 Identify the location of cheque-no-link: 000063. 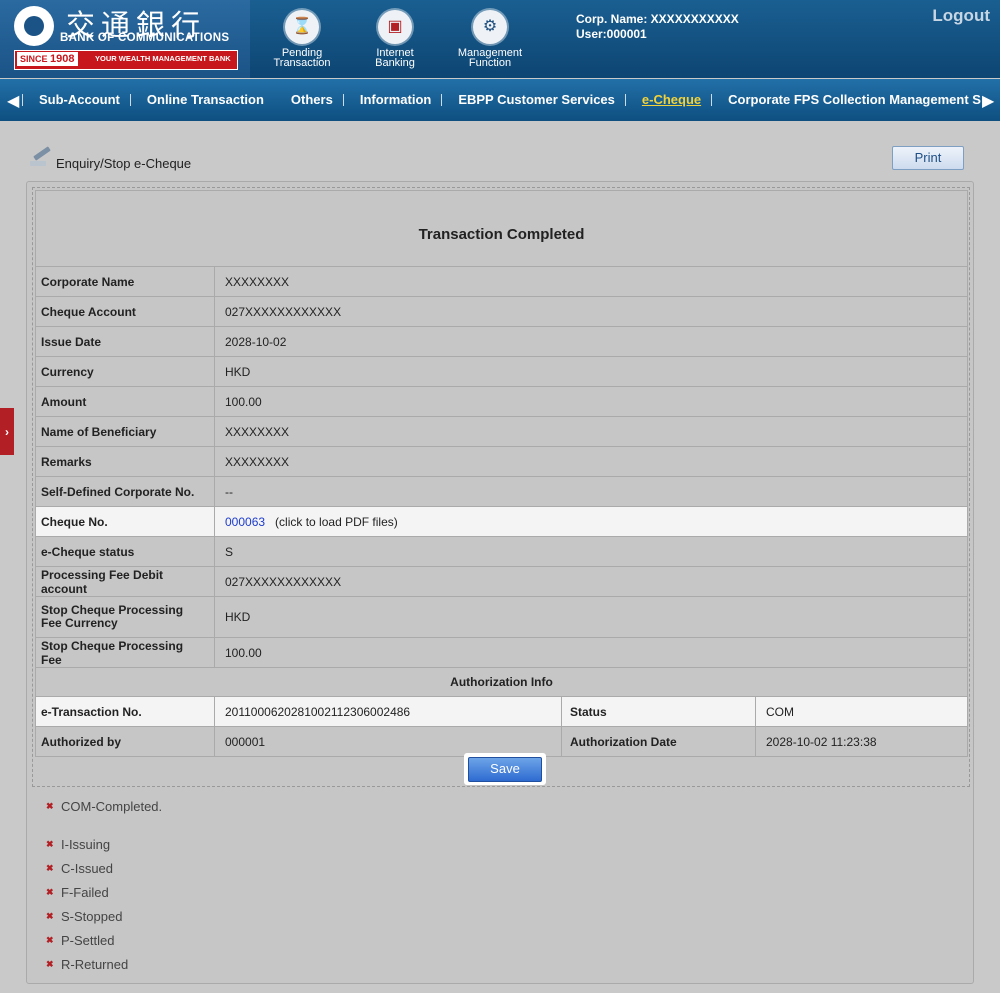
(245, 522).